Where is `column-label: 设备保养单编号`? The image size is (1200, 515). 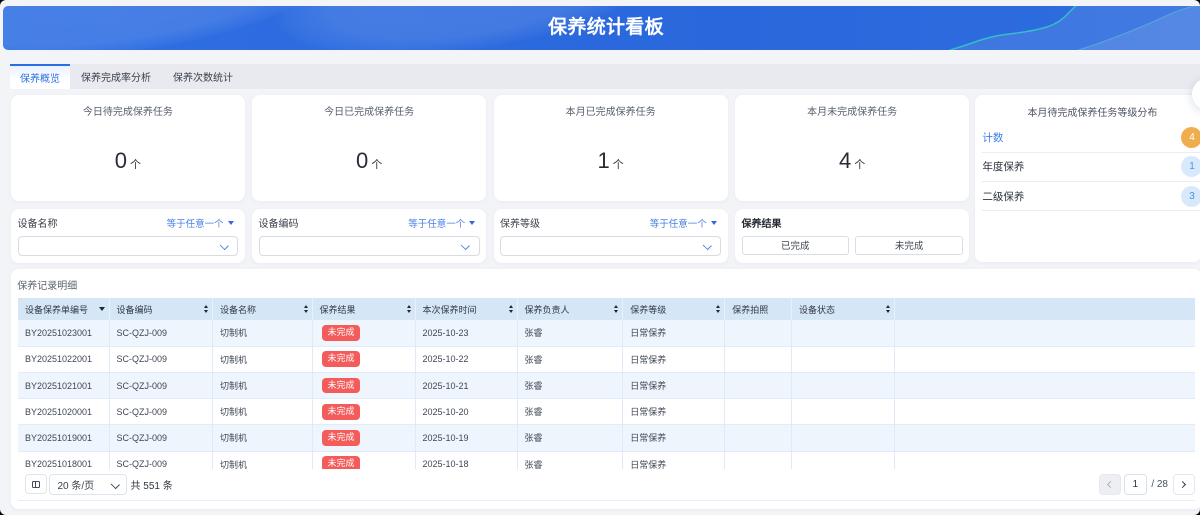
column-label: 设备保养单编号 is located at coordinates (57, 309).